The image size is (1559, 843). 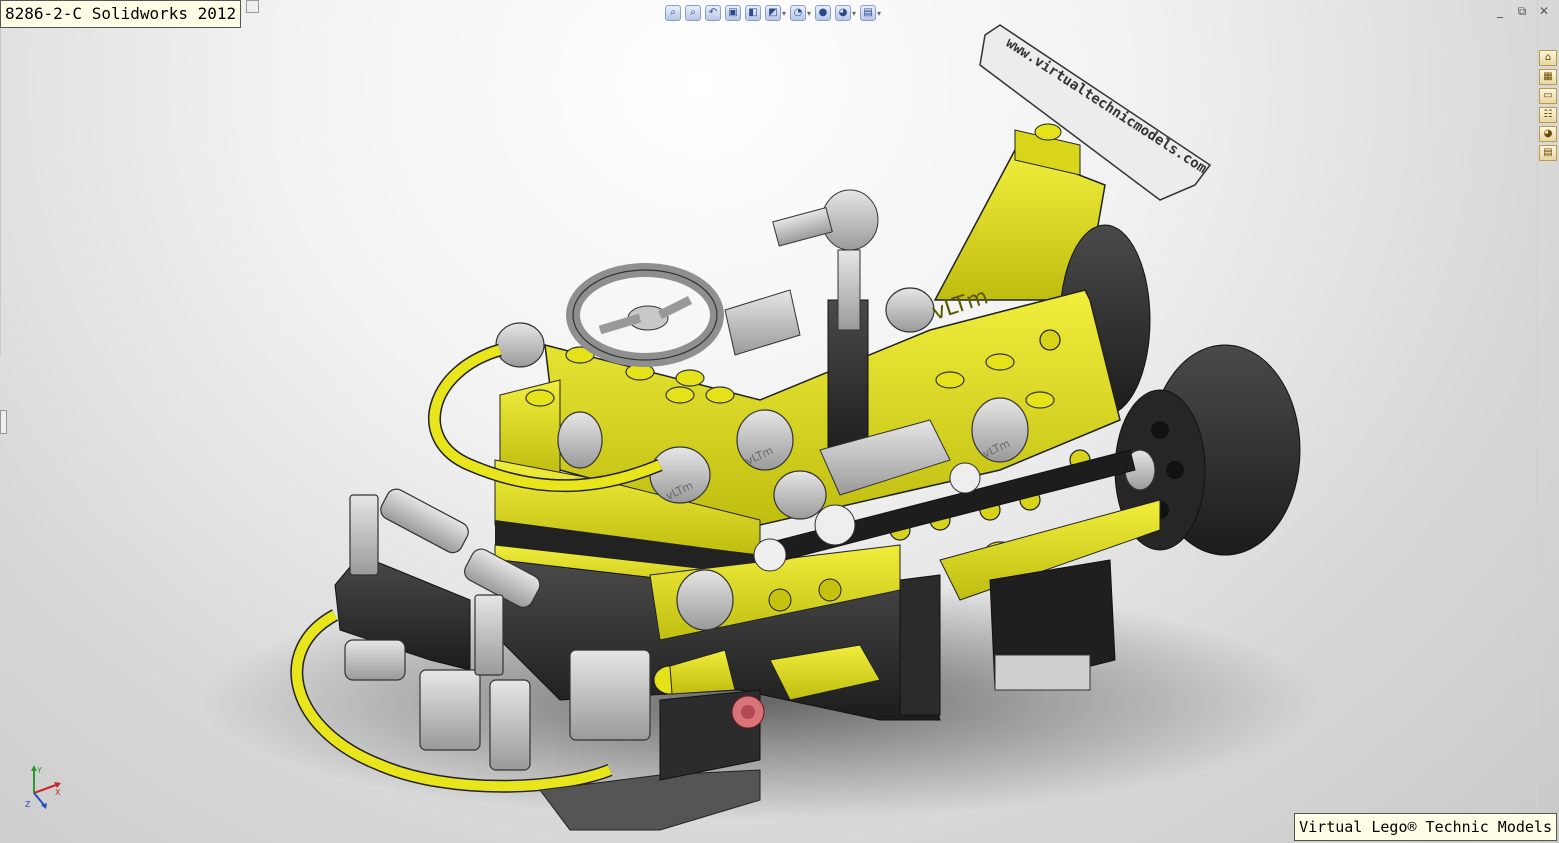 What do you see at coordinates (1548, 115) in the screenshot?
I see `view-palette-icon: ☷` at bounding box center [1548, 115].